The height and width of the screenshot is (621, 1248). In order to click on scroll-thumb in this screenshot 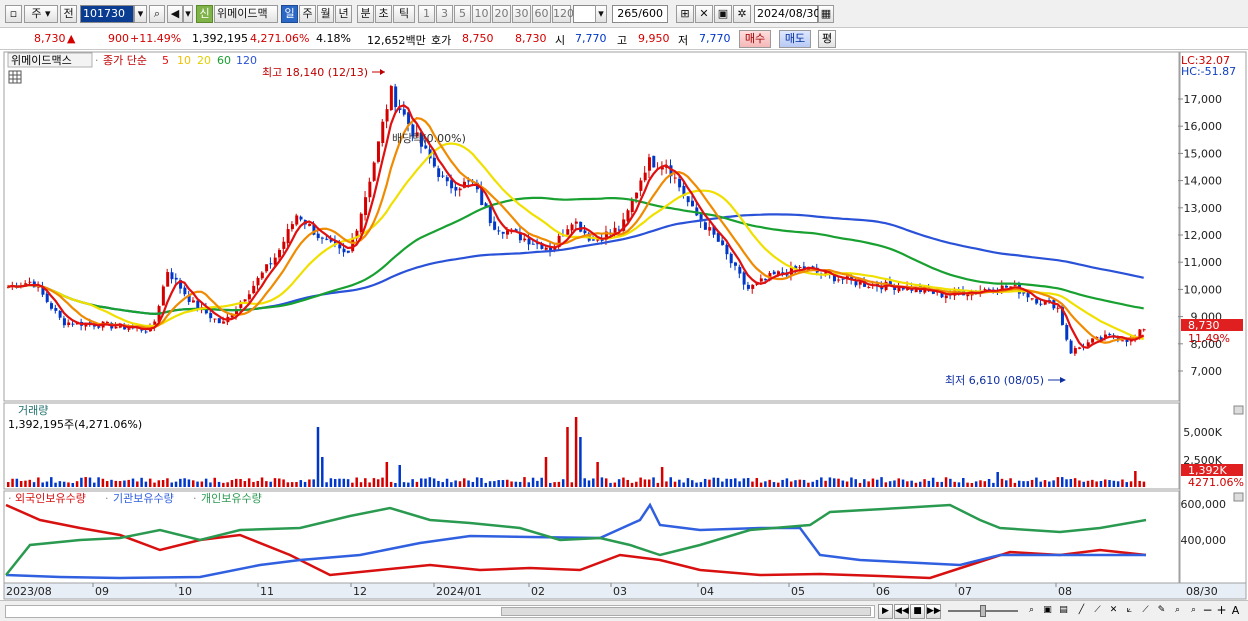, I will do `click(686, 611)`.